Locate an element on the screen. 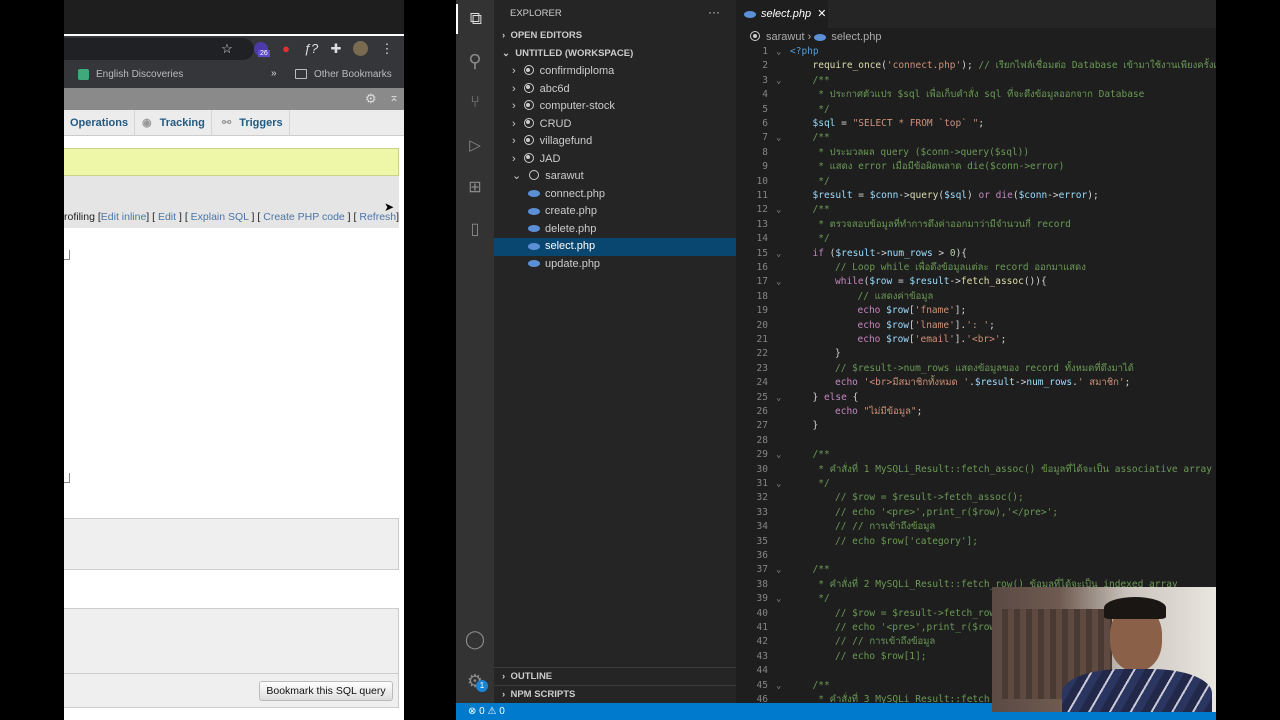 The height and width of the screenshot is (720, 1280). result-panel is located at coordinates (231, 544).